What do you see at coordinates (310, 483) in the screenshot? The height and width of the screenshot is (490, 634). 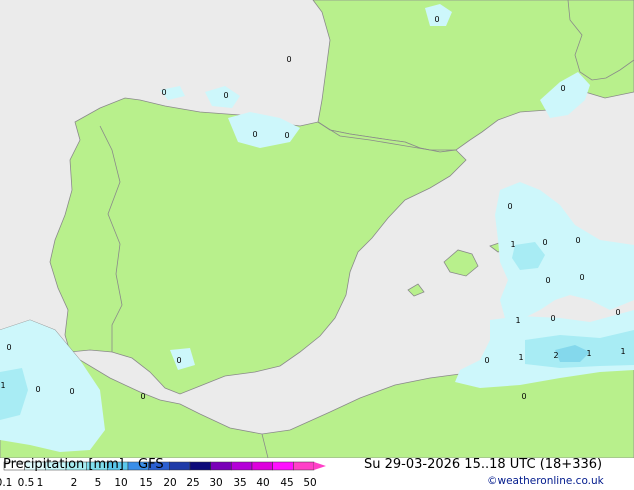 I see `legend-label: 50` at bounding box center [310, 483].